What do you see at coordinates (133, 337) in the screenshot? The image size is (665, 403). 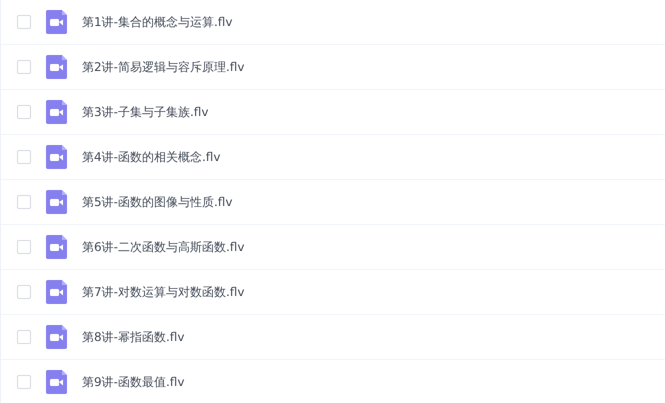 I see `file-name: 第8讲-幂指函数.flv` at bounding box center [133, 337].